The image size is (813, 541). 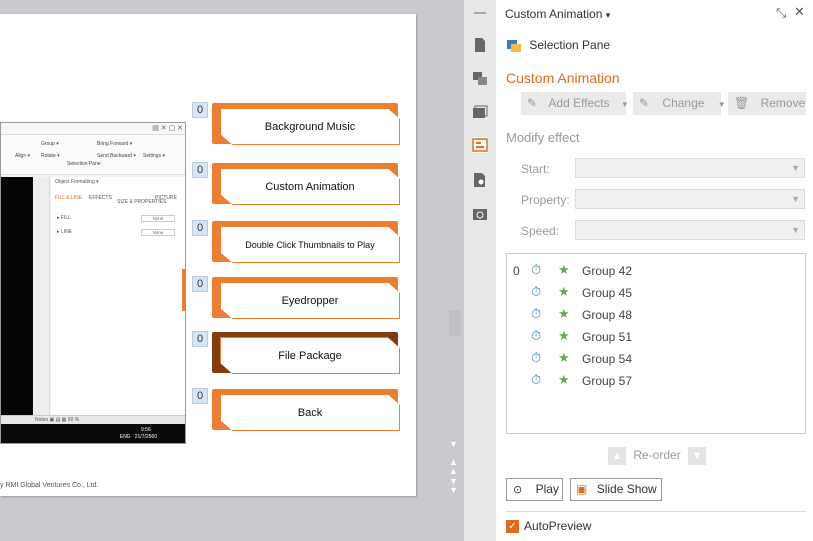 I want to click on reorder-controls: ▲ Re-order ▼, so click(x=657, y=455).